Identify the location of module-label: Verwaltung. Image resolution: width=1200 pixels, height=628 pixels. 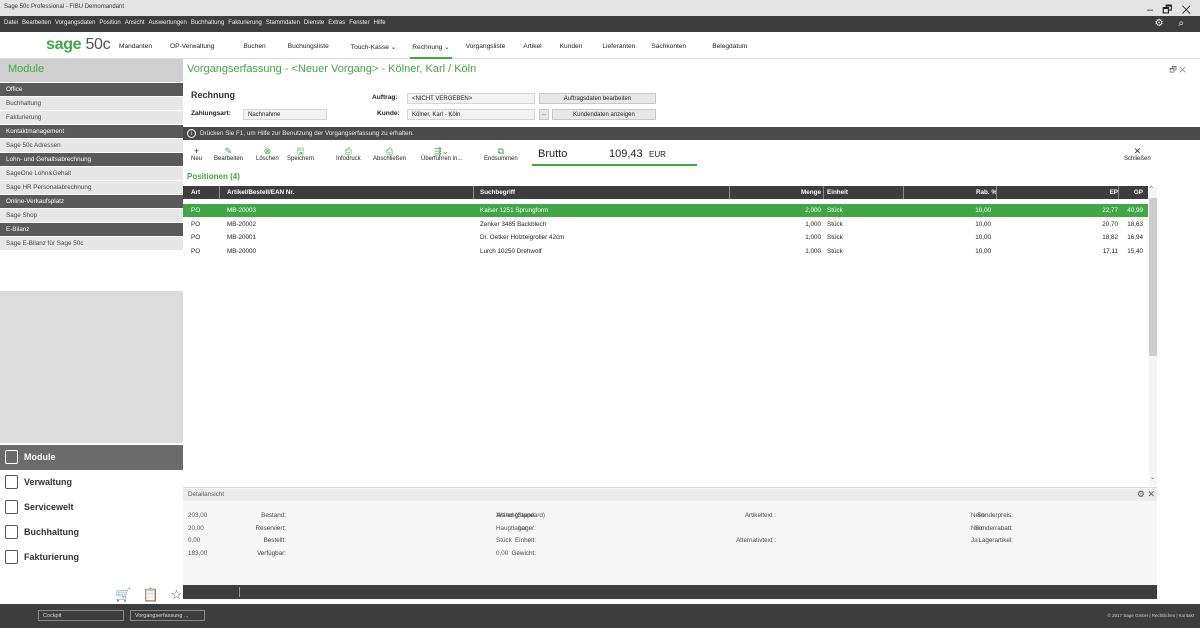
(48, 482).